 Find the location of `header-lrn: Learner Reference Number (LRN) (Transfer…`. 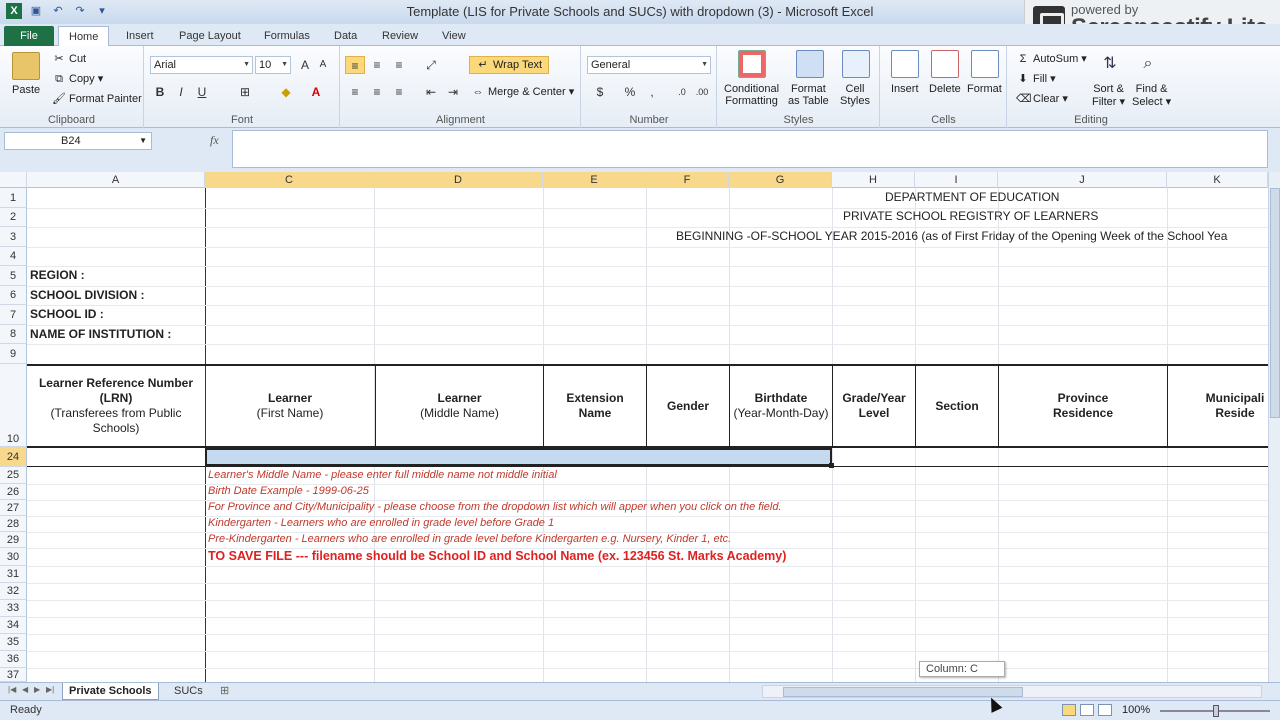

header-lrn: Learner Reference Number (LRN) (Transfer… is located at coordinates (116, 406).